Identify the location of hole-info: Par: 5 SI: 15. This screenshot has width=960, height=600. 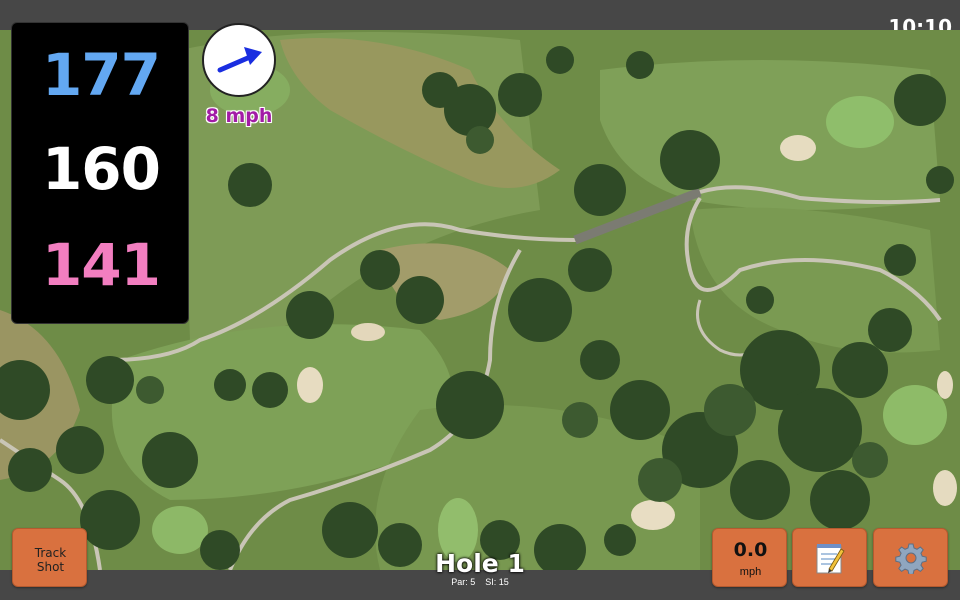
(480, 582).